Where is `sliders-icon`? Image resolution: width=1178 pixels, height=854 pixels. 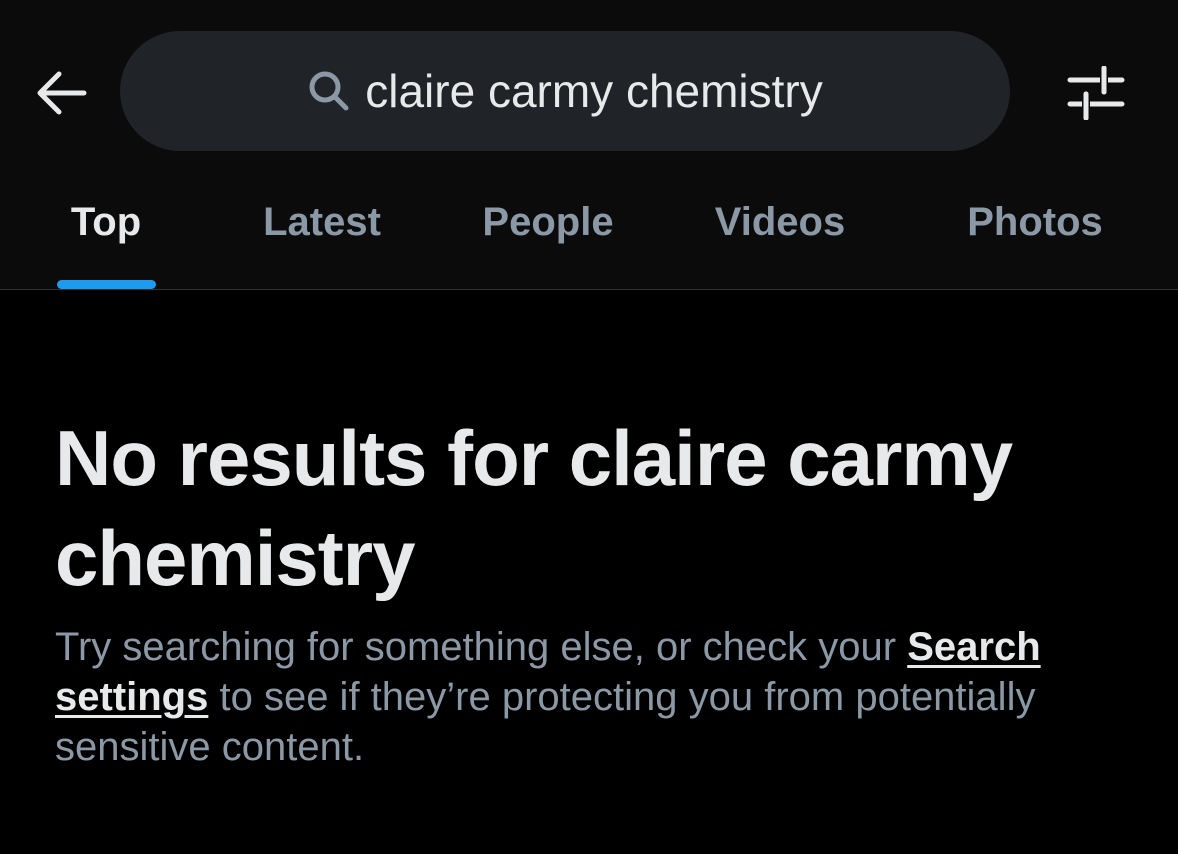 sliders-icon is located at coordinates (1096, 93).